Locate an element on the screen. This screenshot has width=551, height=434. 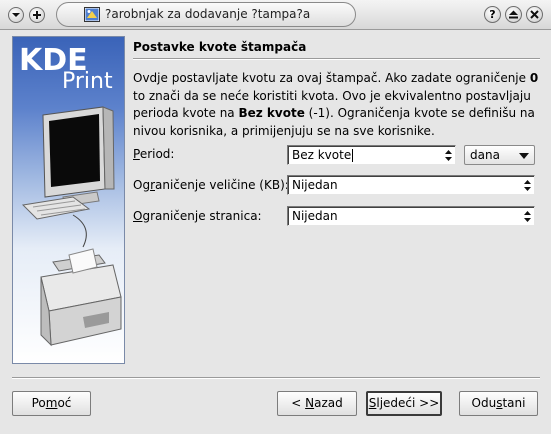
period-value: Bez kvote is located at coordinates (322, 155).